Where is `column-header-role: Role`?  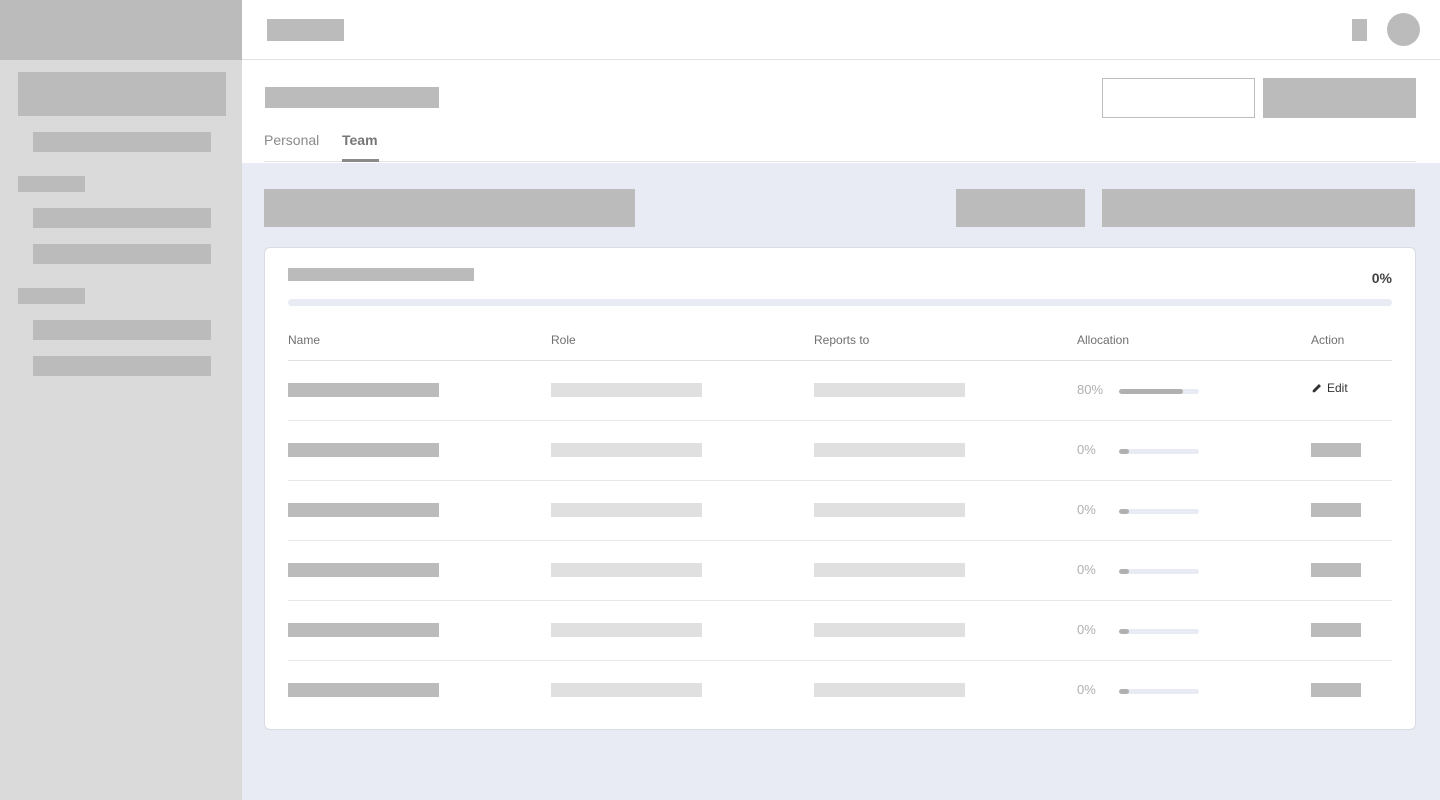 column-header-role: Role is located at coordinates (563, 340).